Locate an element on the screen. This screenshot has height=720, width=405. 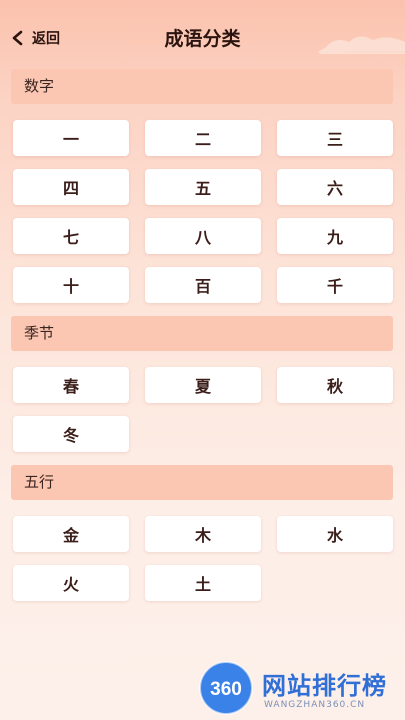
section-header-seasons: 季节 is located at coordinates (202, 333).